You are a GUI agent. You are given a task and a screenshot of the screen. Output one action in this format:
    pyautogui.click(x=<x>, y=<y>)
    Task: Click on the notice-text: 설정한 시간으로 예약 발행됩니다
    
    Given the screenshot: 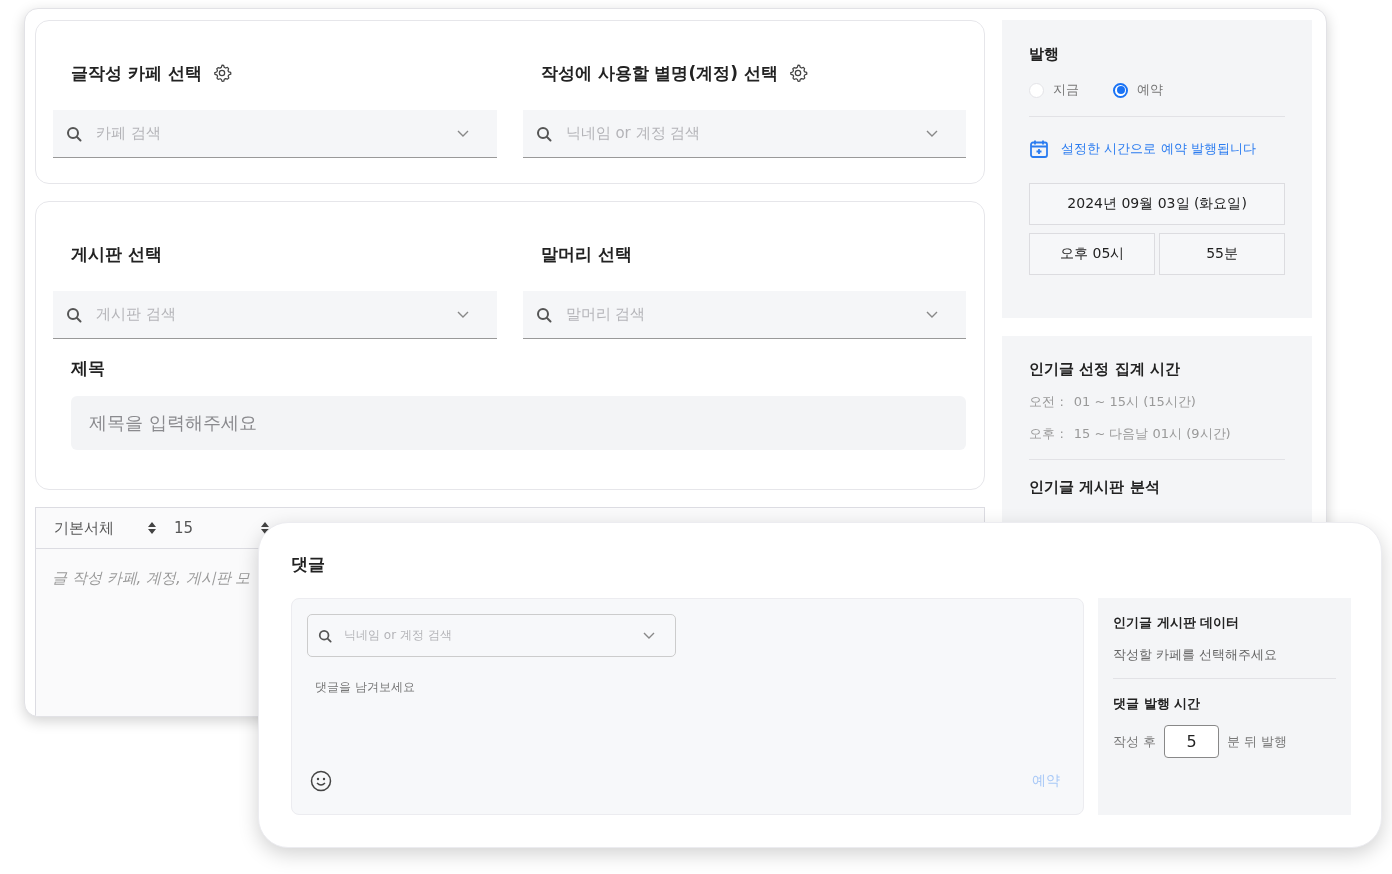 What is the action you would take?
    pyautogui.click(x=1158, y=149)
    